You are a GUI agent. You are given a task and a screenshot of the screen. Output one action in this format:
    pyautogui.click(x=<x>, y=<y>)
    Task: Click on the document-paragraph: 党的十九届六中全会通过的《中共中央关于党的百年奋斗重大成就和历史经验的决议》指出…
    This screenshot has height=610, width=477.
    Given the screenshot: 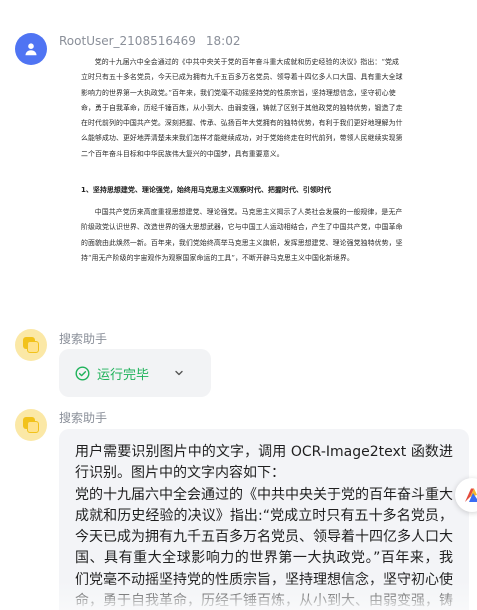 What is the action you would take?
    pyautogui.click(x=242, y=108)
    